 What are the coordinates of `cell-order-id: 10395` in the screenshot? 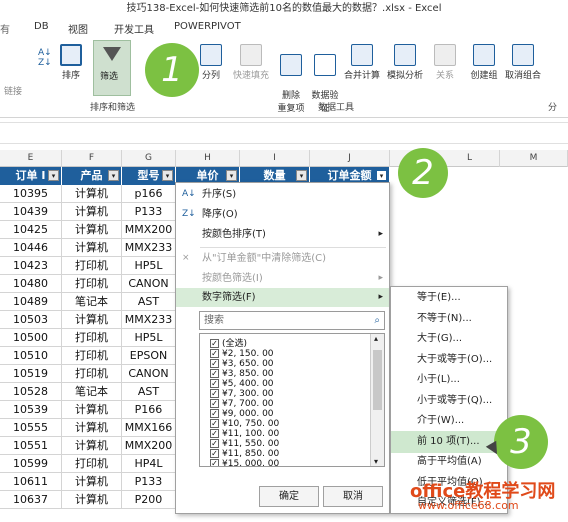 It's located at (31, 194).